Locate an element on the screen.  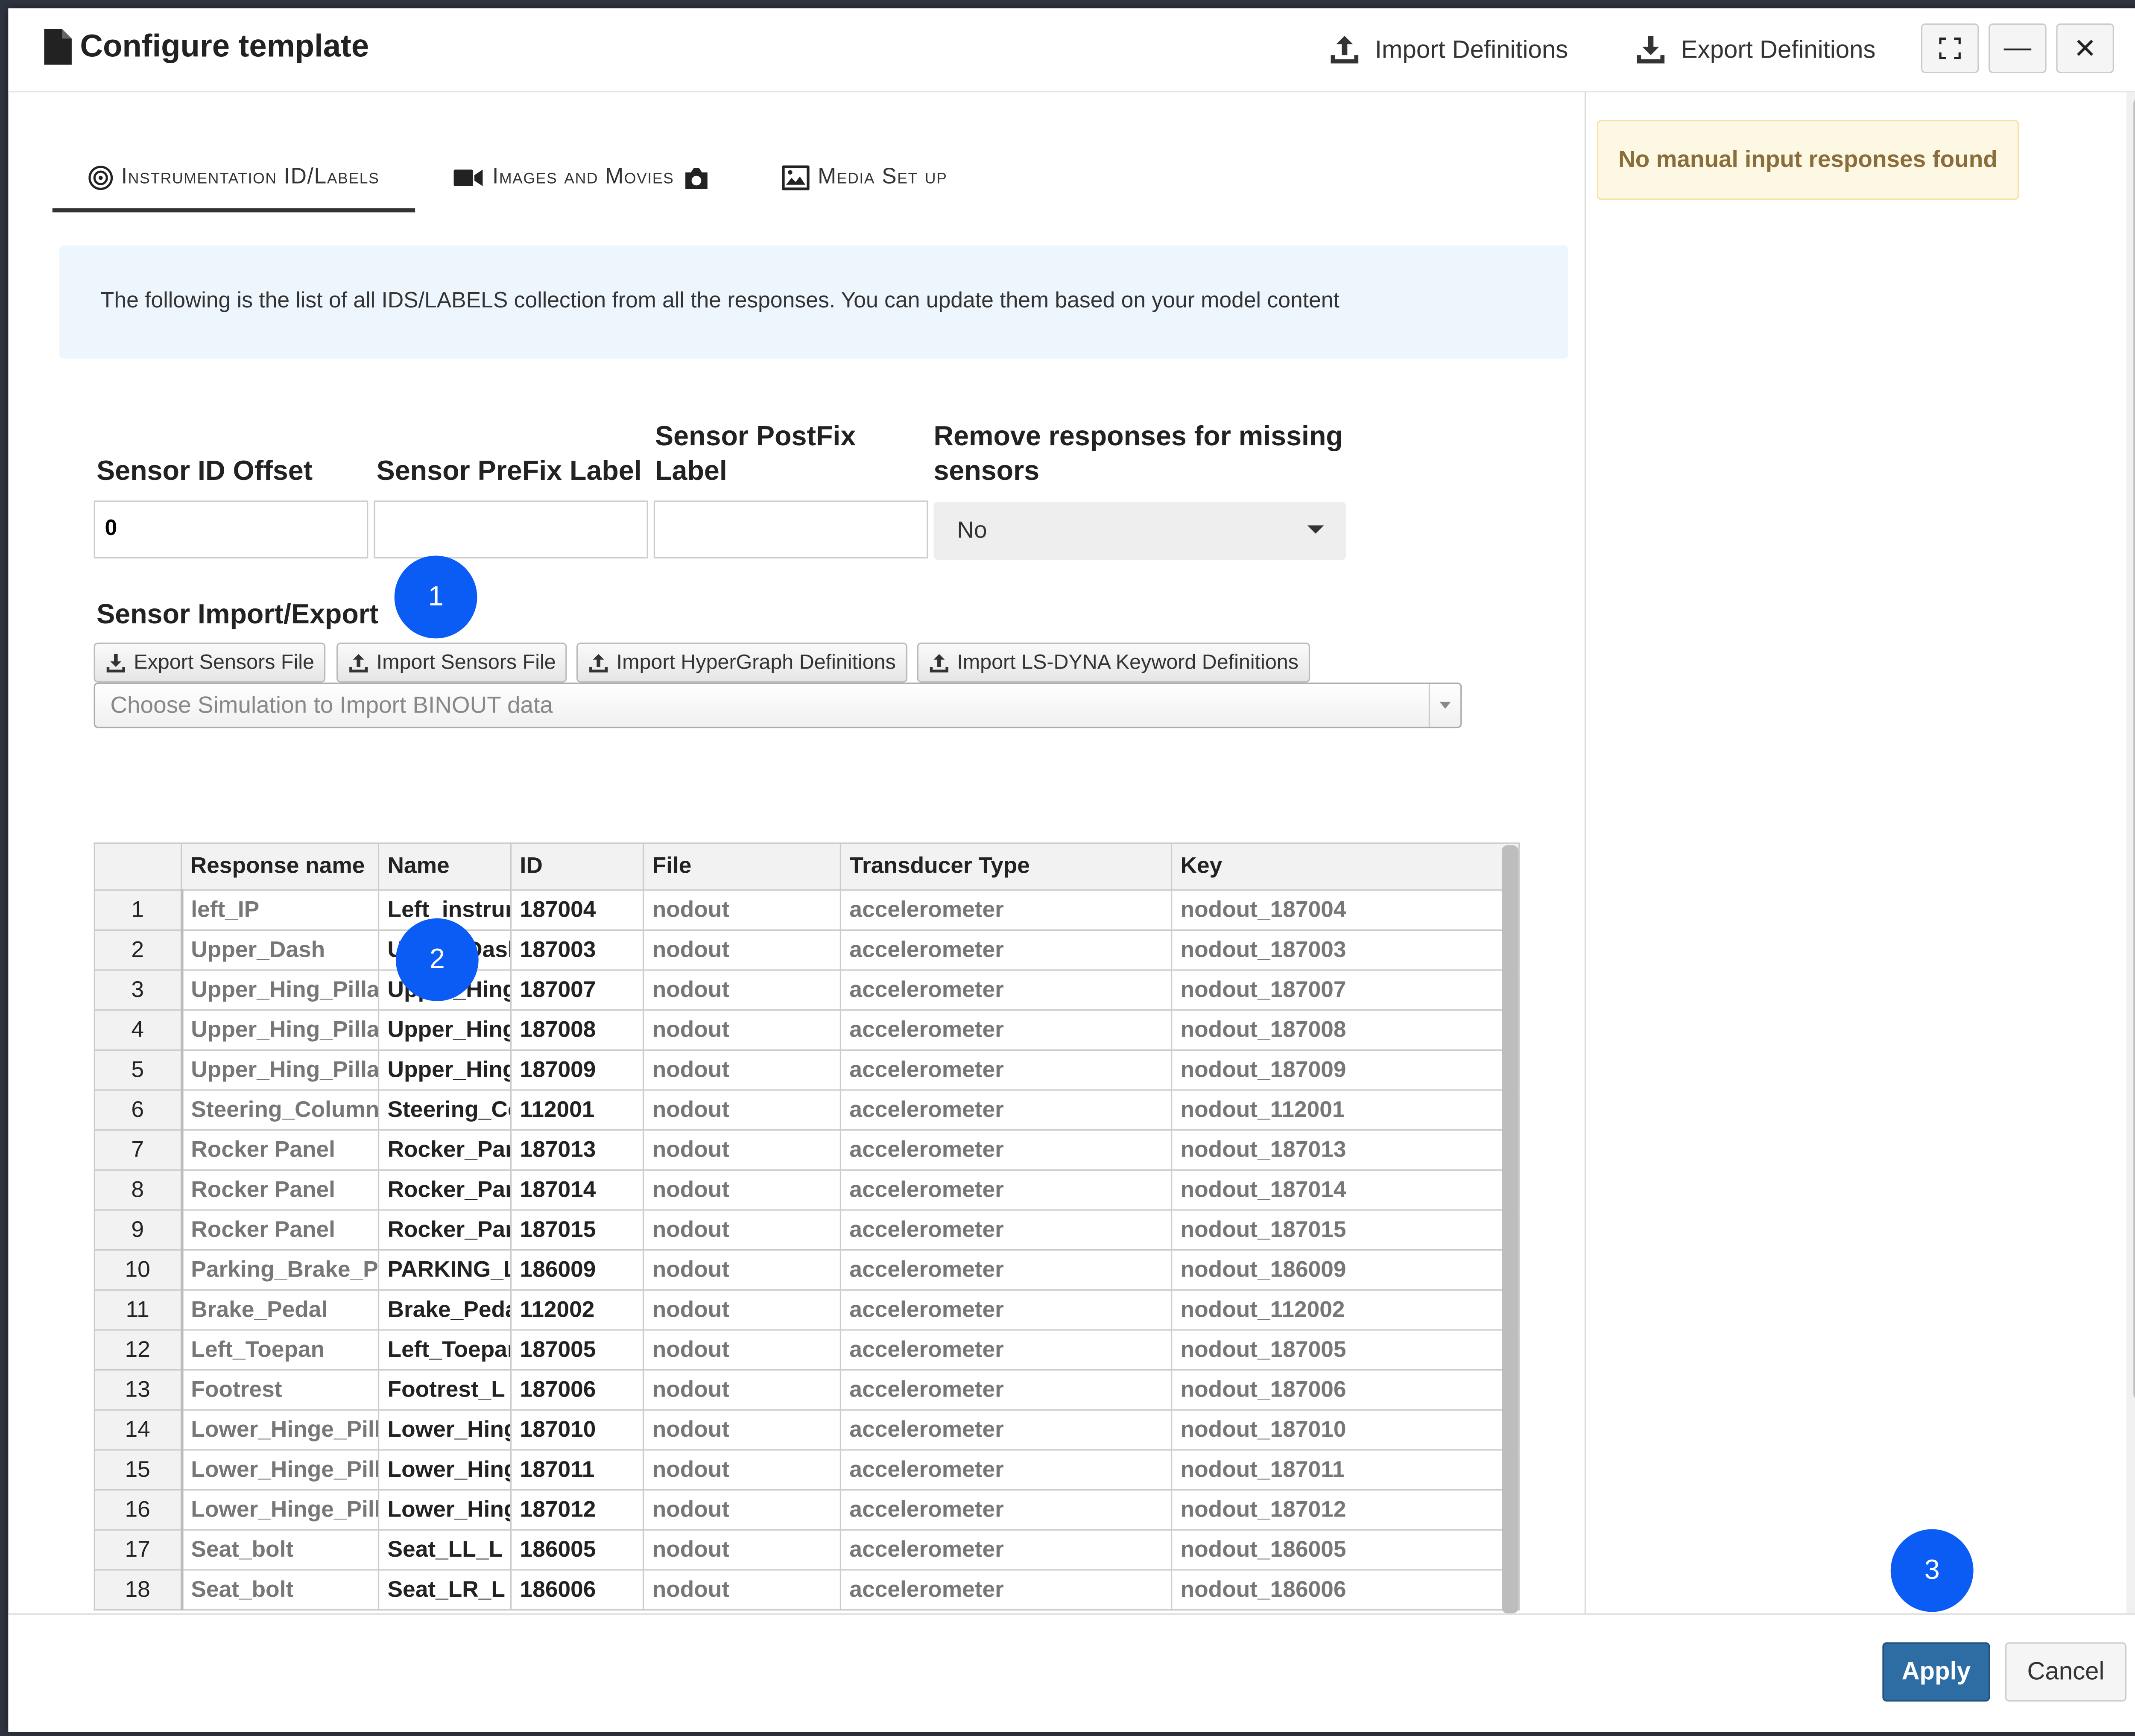
table-cell: nodout_187006 is located at coordinates (1345, 1390).